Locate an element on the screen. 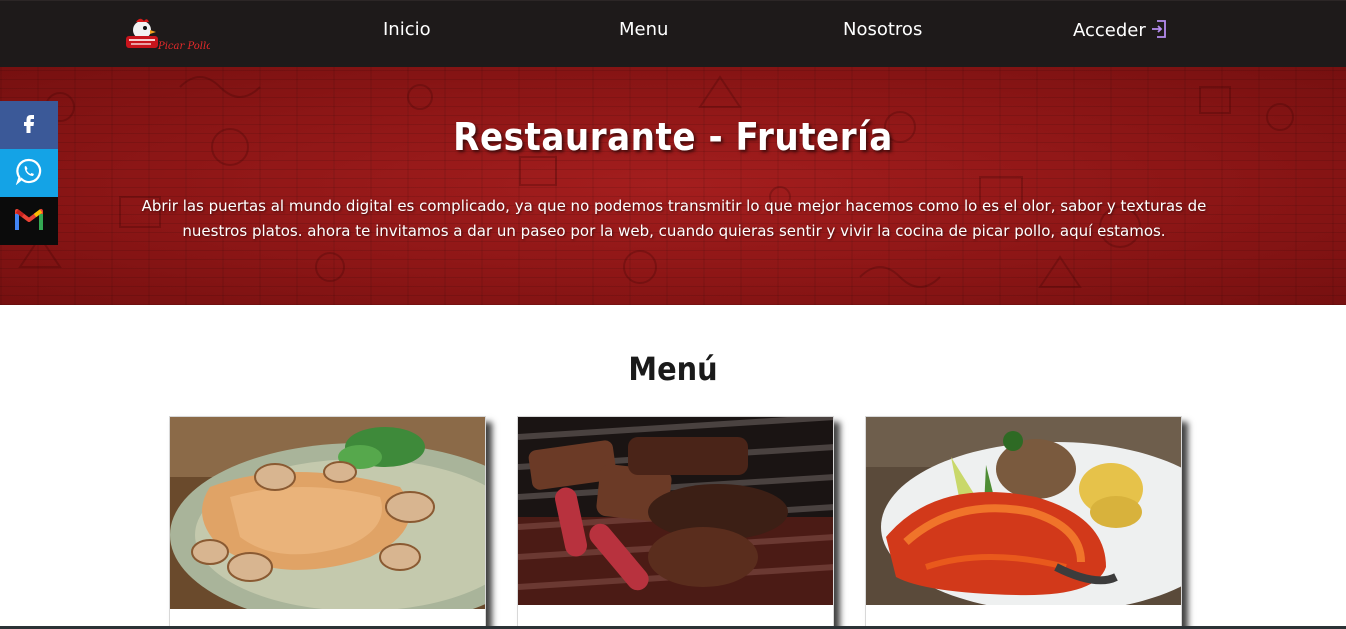 The width and height of the screenshot is (1346, 629). gmail-share-button is located at coordinates (29, 221).